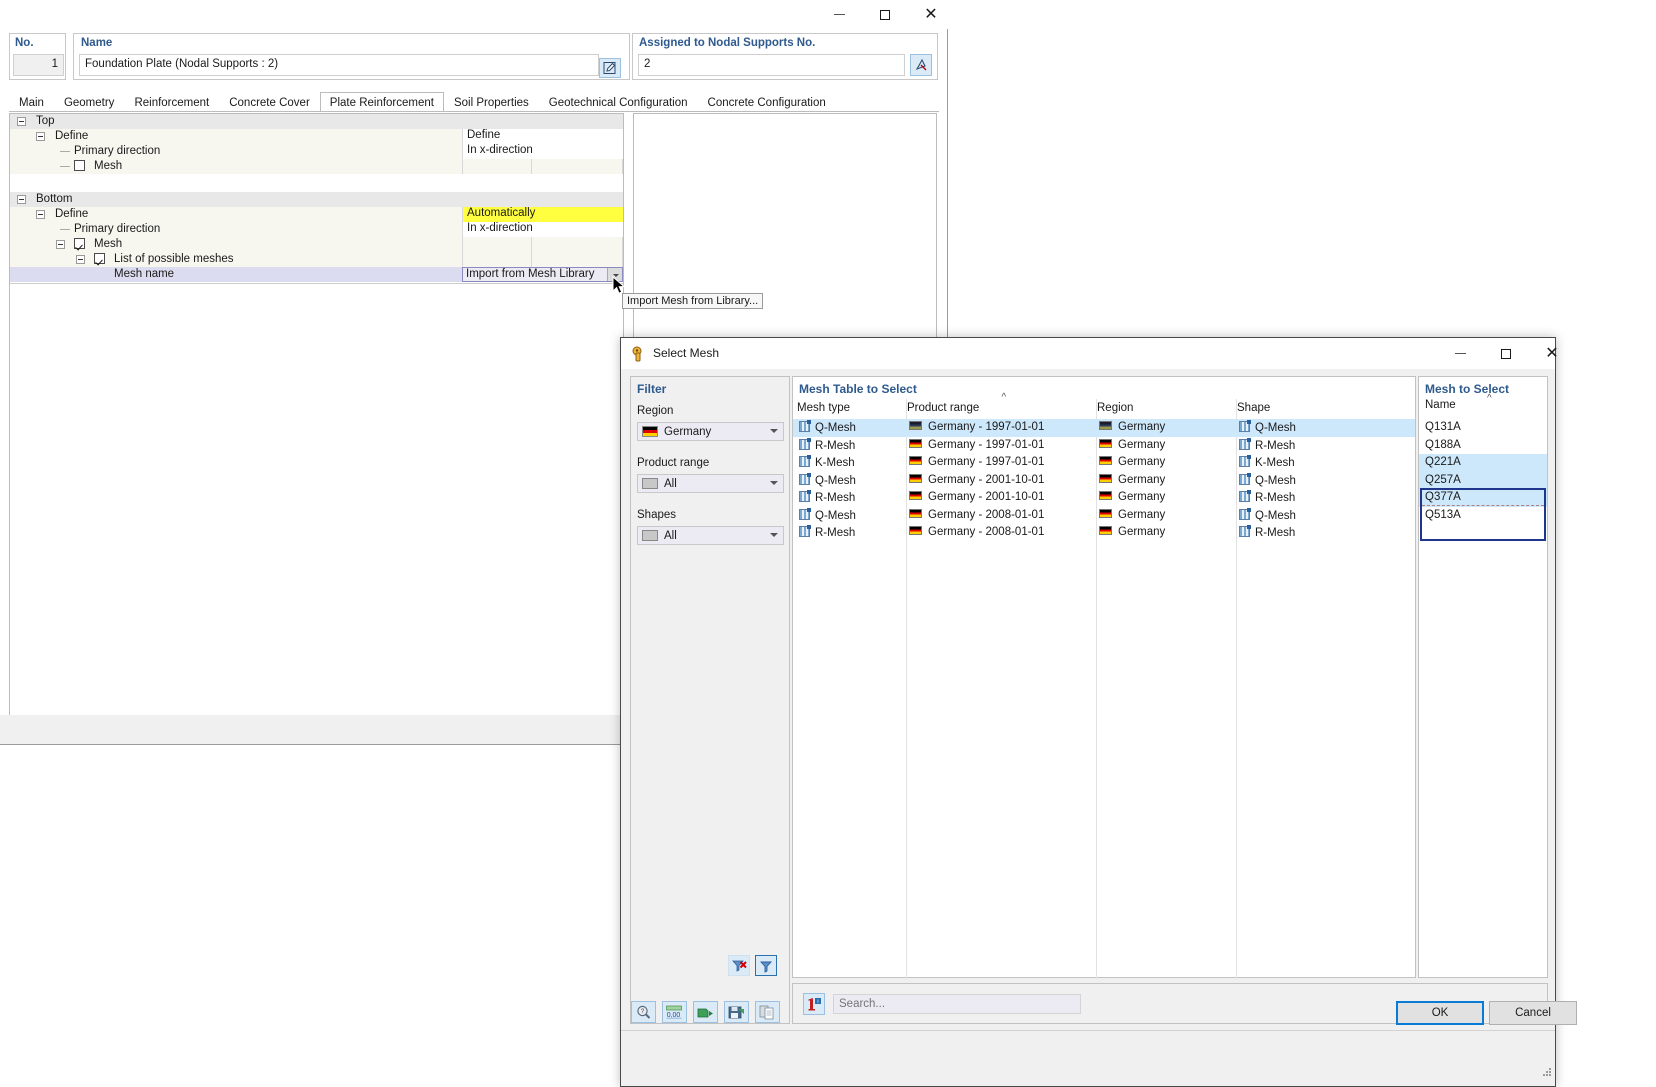 Image resolution: width=1656 pixels, height=1087 pixels. I want to click on dialog-maximize-button, so click(1506, 353).